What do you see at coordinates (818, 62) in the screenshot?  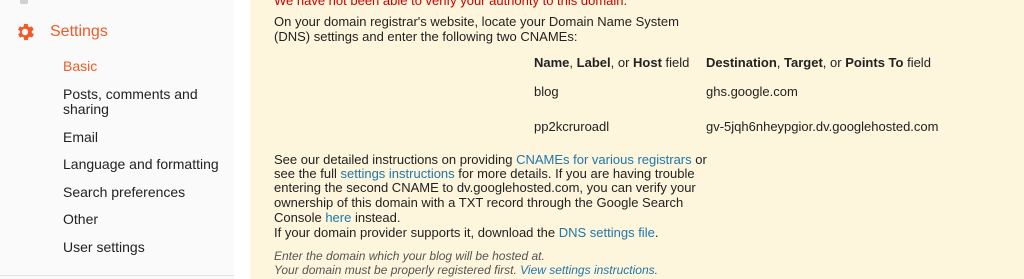 I see `cname-header-destination: Destination, Target, or Points To field` at bounding box center [818, 62].